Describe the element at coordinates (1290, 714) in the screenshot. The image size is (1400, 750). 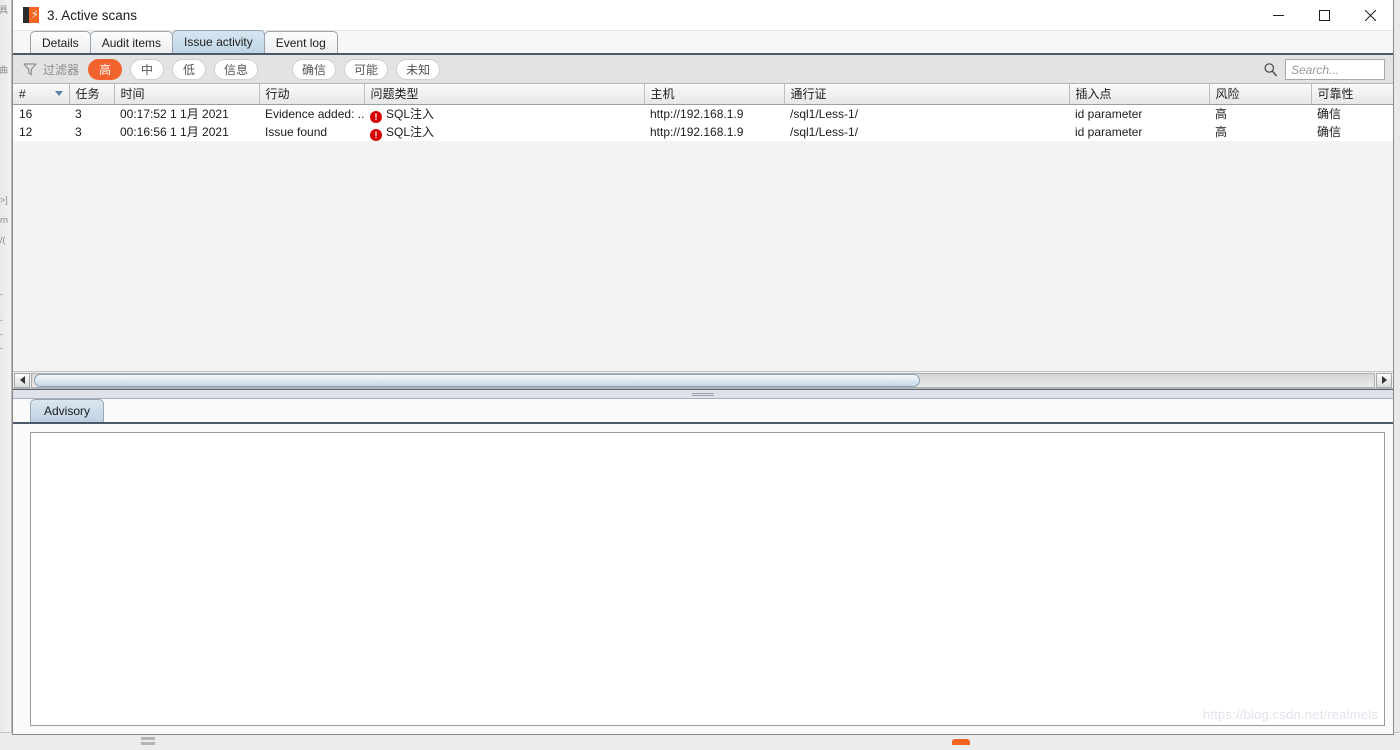
I see `watermark-text: https://blog.csdn.net/realmels` at that location.